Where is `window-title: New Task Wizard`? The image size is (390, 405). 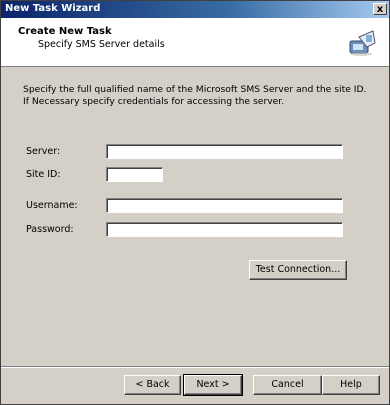
window-title: New Task Wizard is located at coordinates (53, 8).